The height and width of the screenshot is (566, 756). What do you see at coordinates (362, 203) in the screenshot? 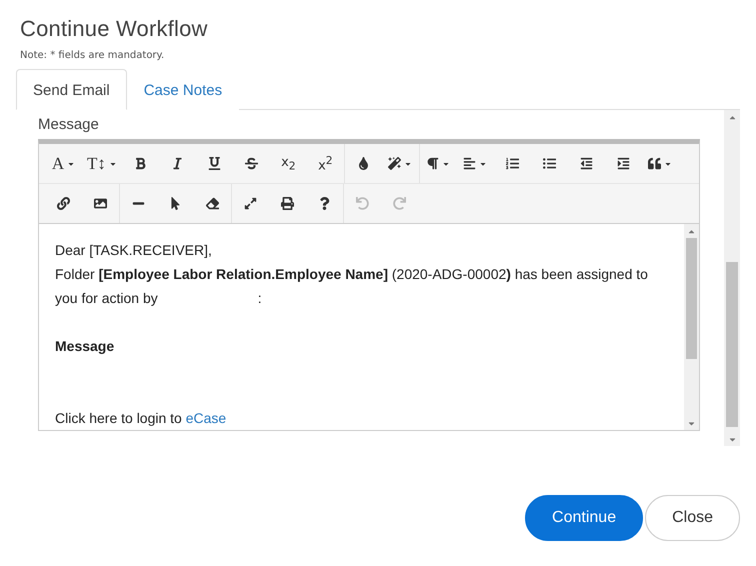
I see `undo-icon` at bounding box center [362, 203].